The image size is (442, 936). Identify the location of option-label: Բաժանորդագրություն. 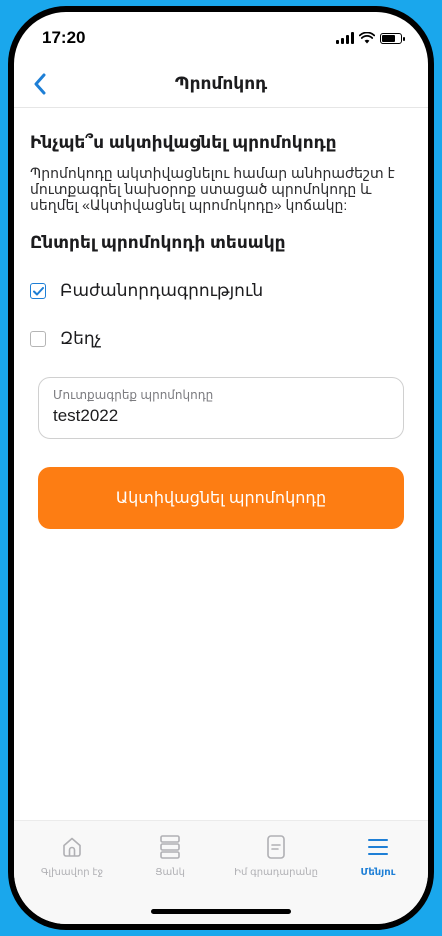
(162, 290).